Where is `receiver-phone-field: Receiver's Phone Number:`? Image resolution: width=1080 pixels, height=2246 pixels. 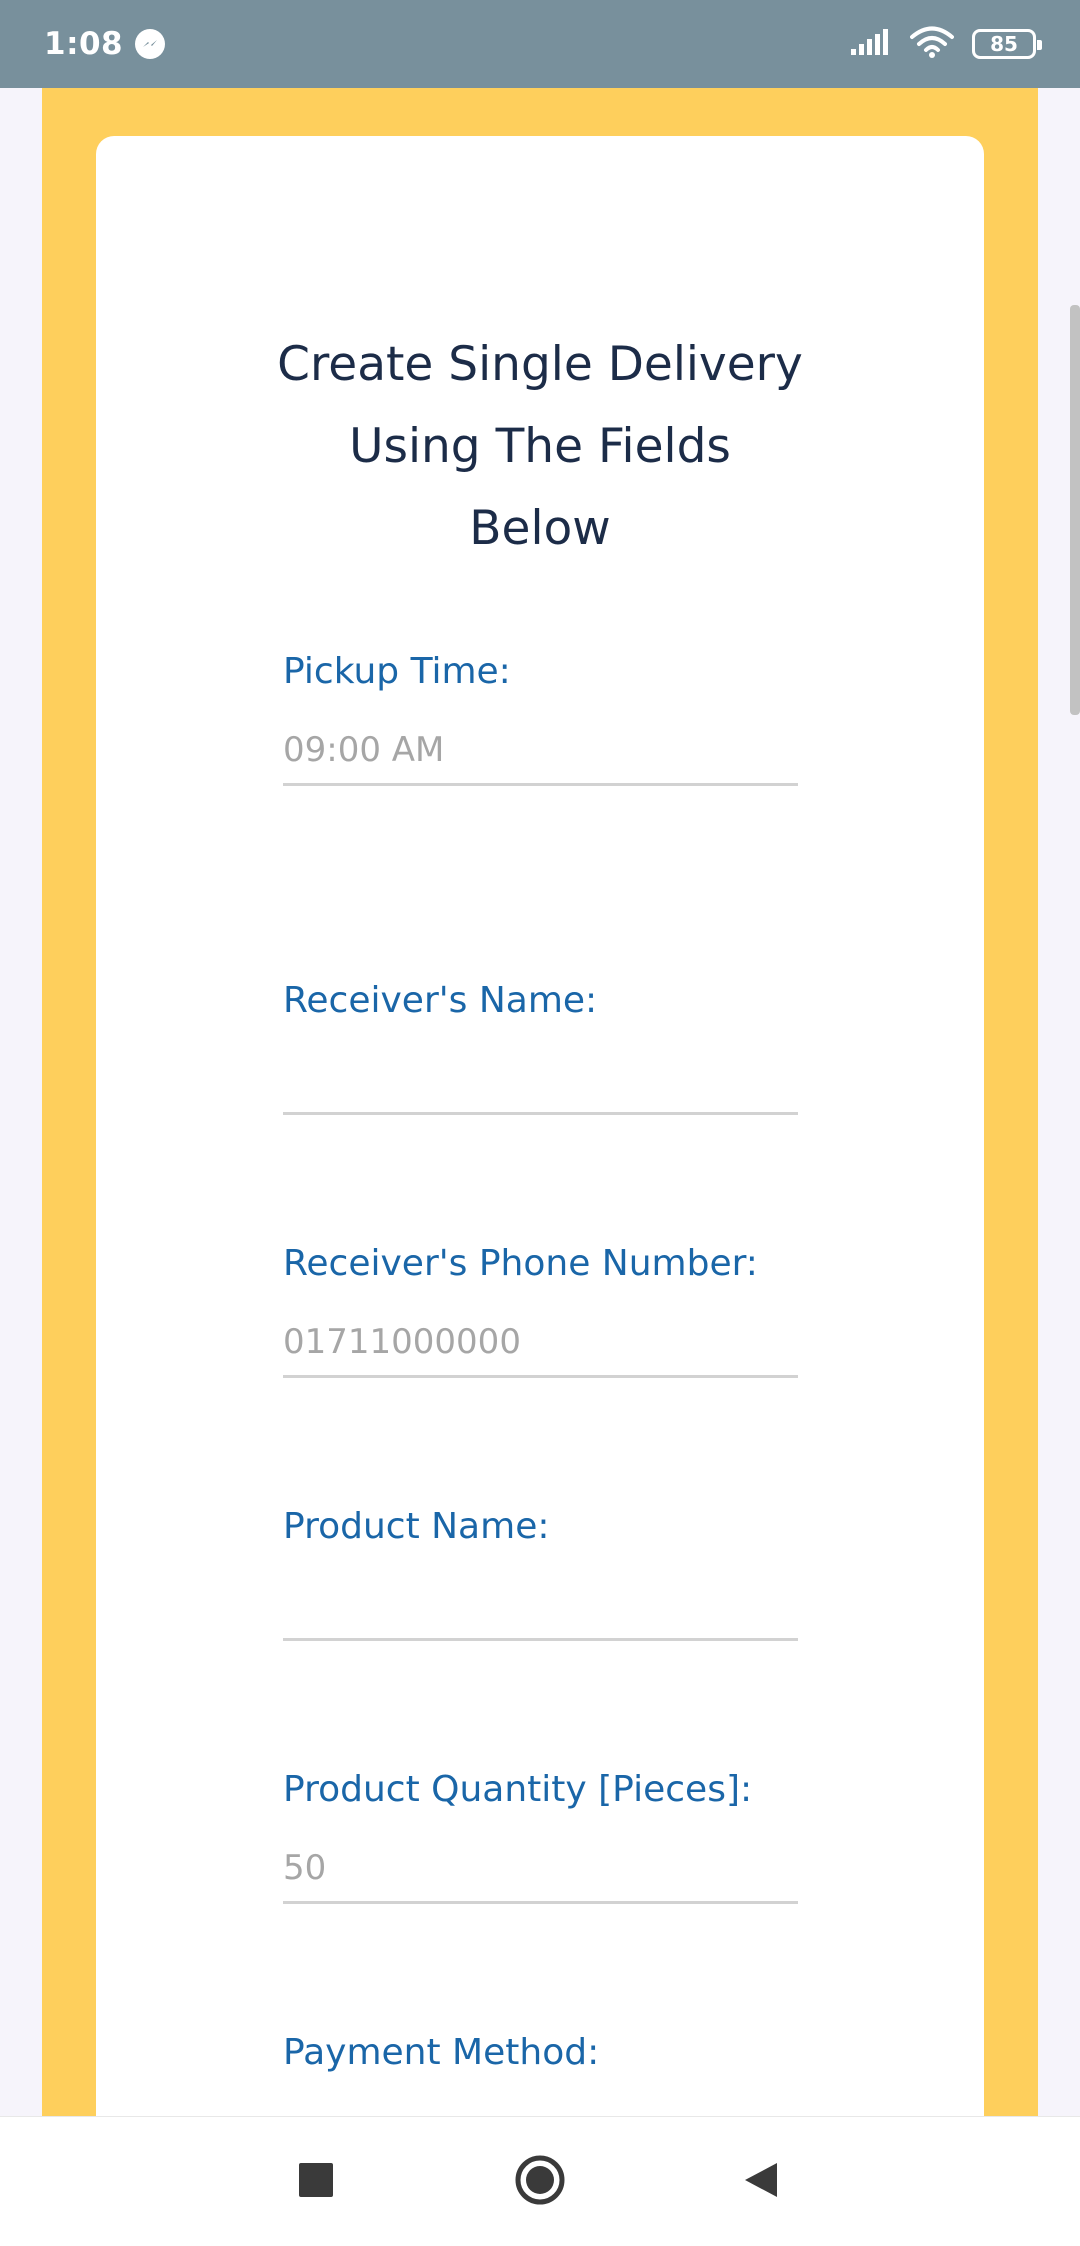
receiver-phone-field: Receiver's Phone Number: is located at coordinates (540, 1310).